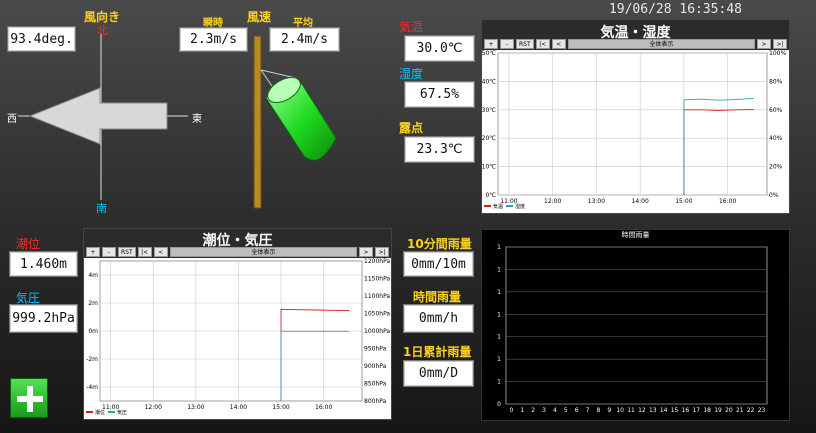 The width and height of the screenshot is (816, 433). What do you see at coordinates (98, 116) in the screenshot?
I see `wind-direction-arrow` at bounding box center [98, 116].